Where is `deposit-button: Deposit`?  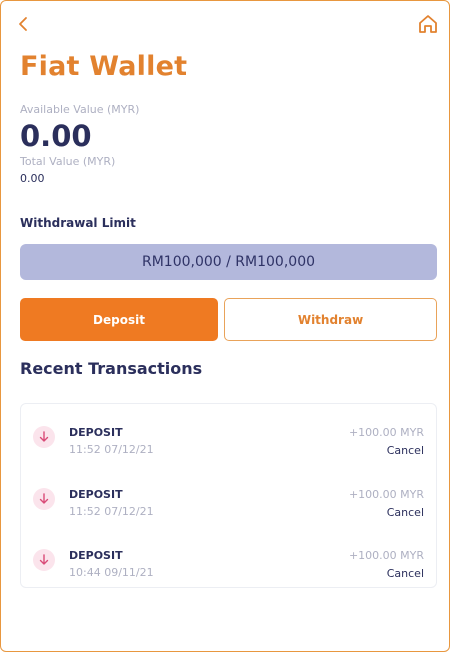 deposit-button: Deposit is located at coordinates (119, 319).